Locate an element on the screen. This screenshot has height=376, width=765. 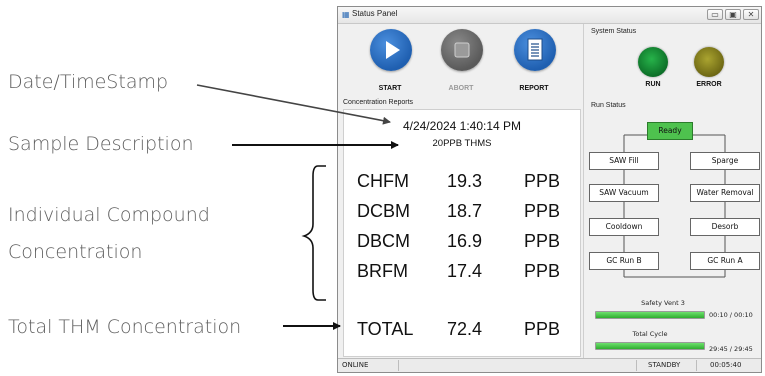
title-bar: ▦ Status Panel ▭ ▣ ✕ is located at coordinates (549, 15).